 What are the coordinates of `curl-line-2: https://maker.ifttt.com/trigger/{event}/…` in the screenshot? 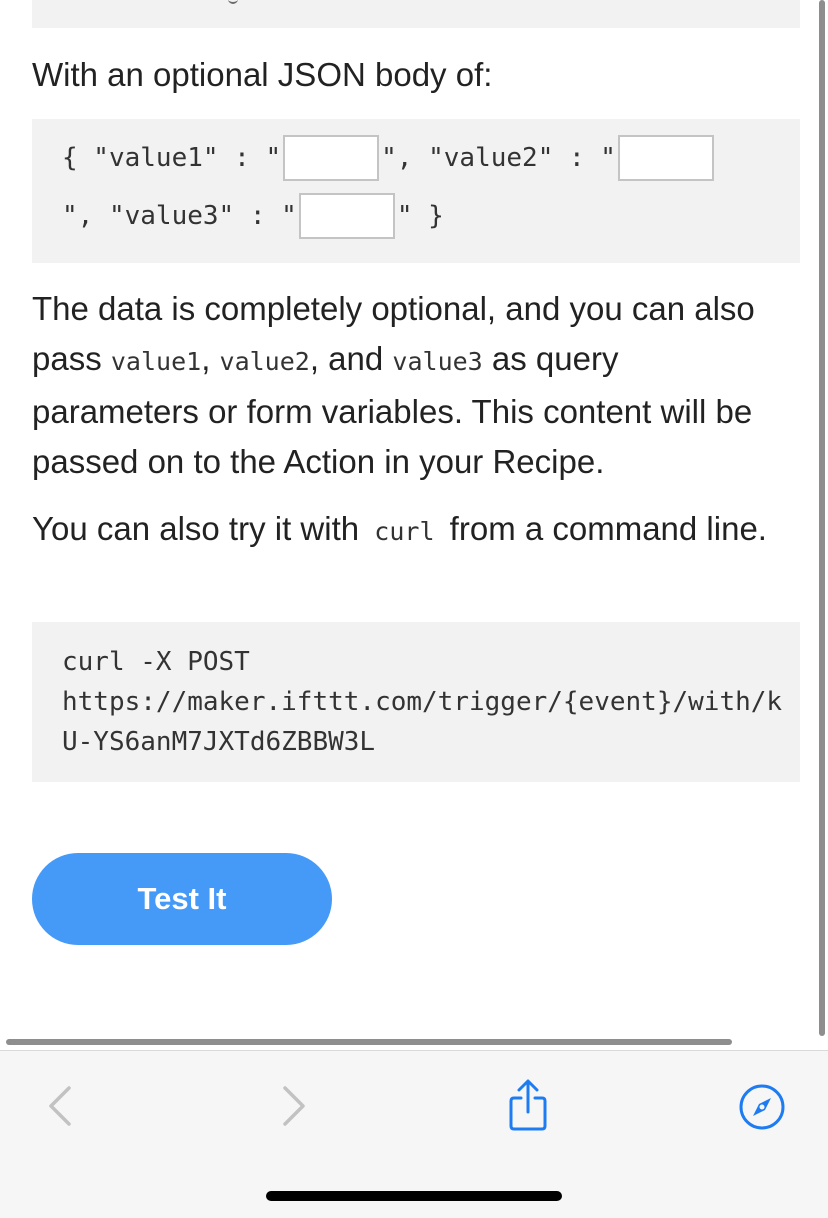 It's located at (422, 702).